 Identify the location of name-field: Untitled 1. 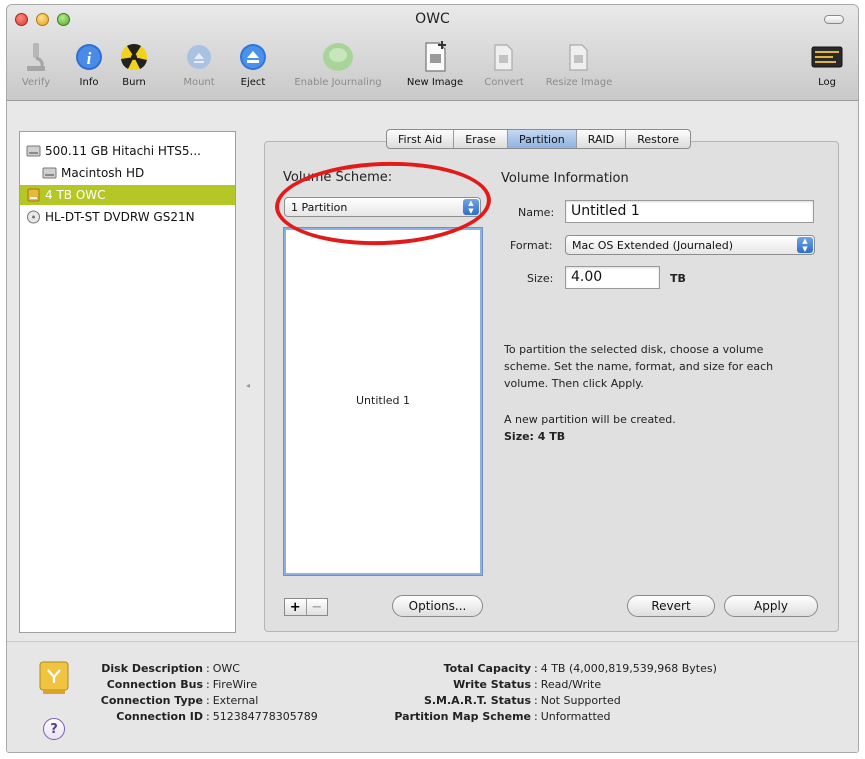
(689, 211).